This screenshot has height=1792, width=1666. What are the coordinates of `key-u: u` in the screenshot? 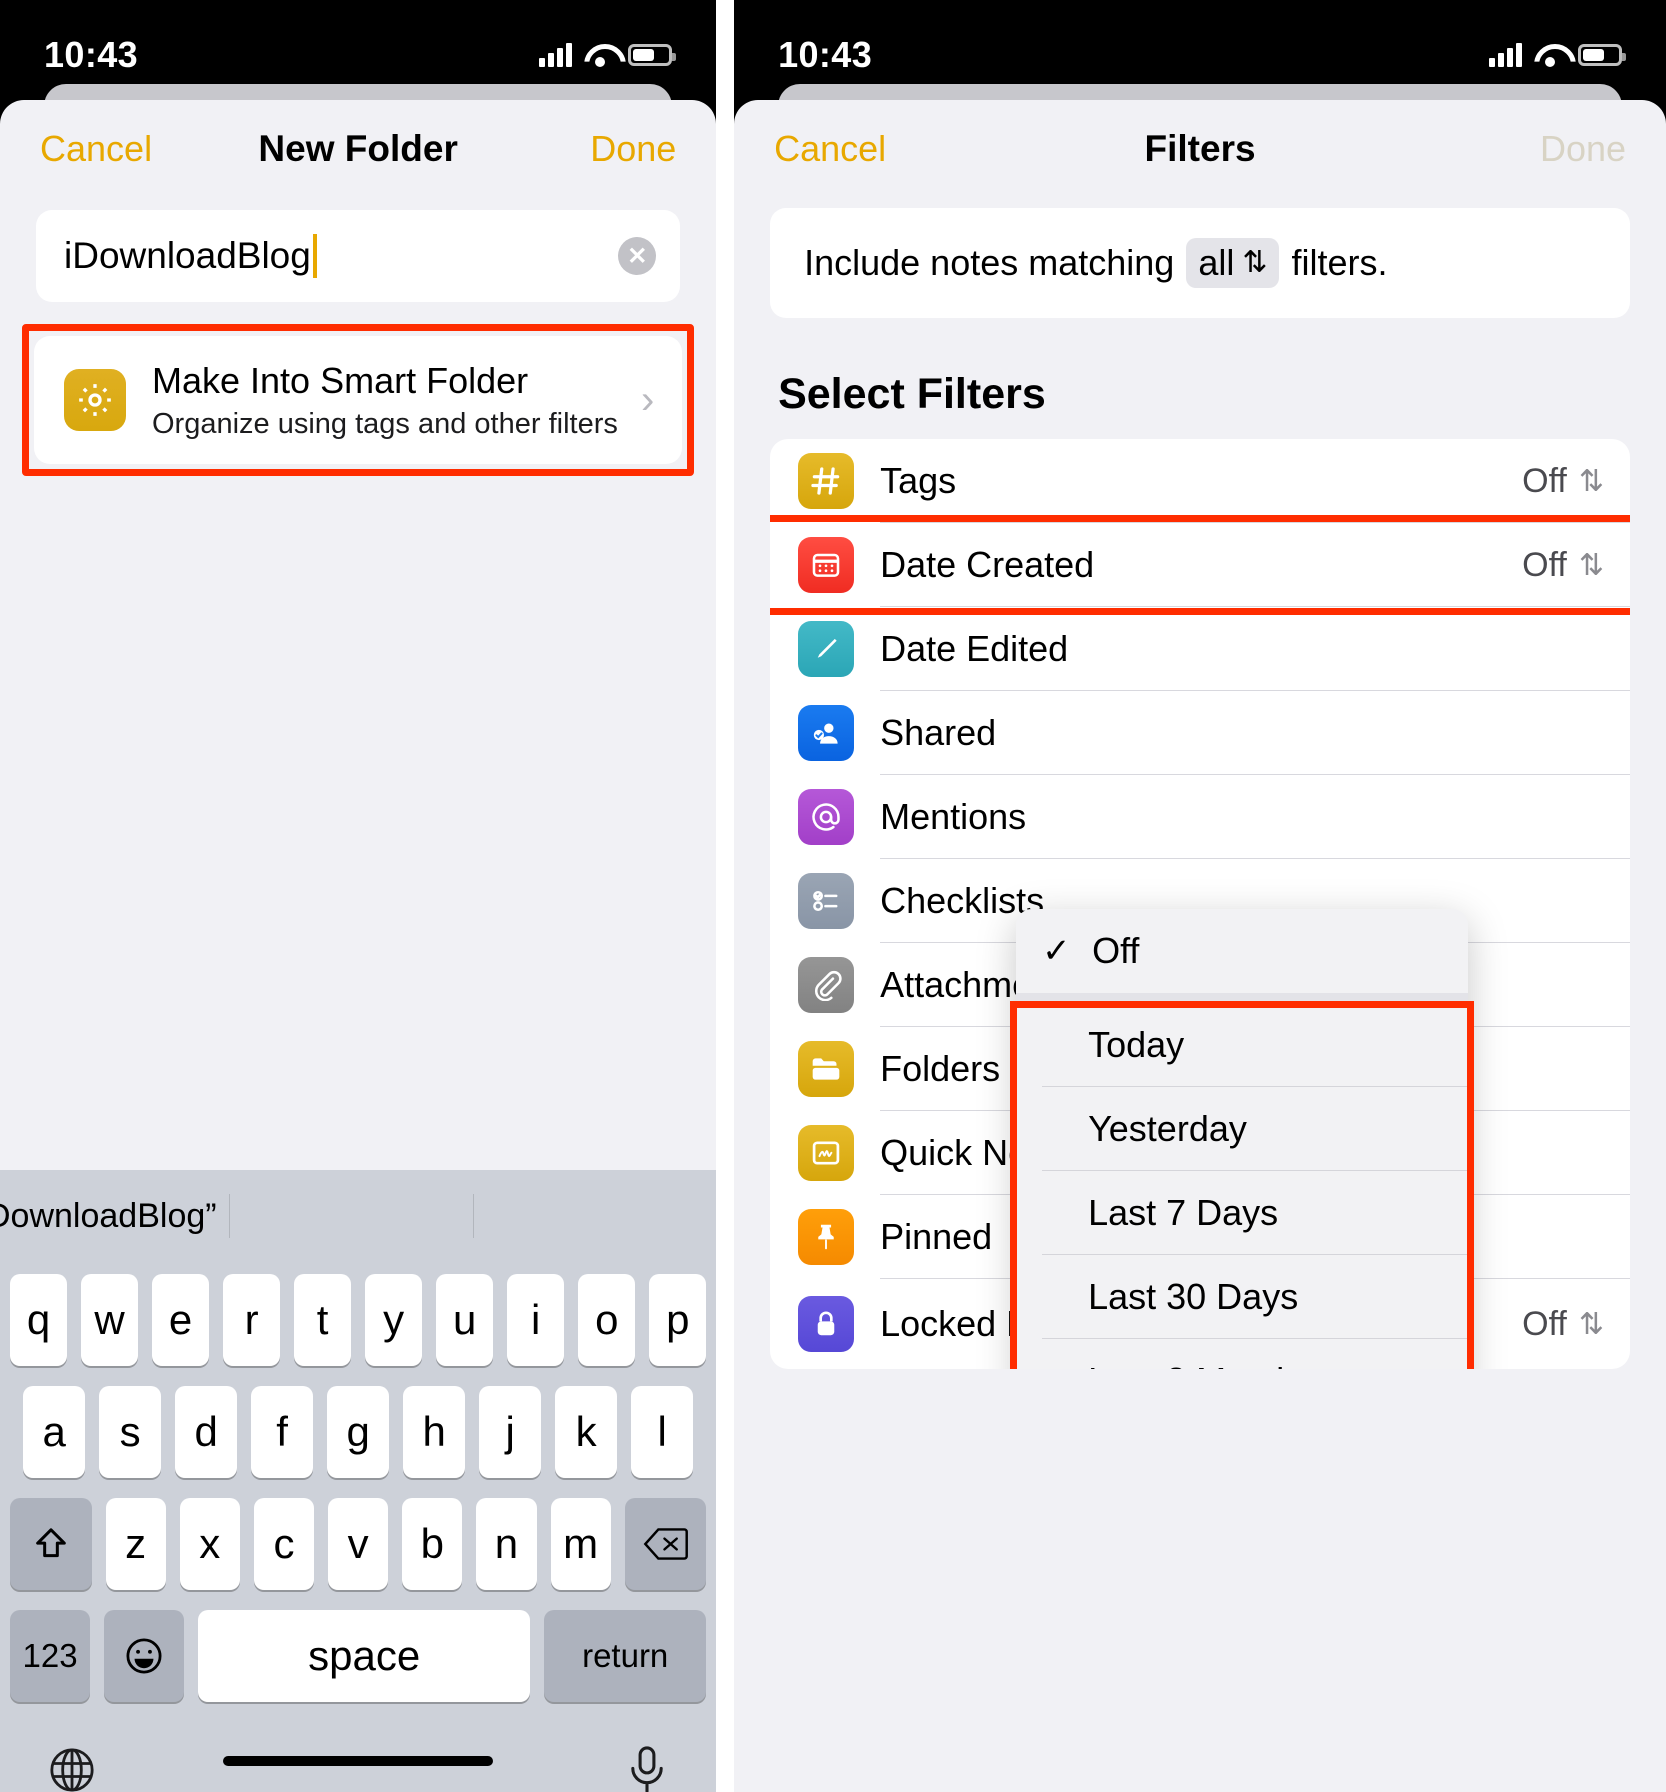 It's located at (465, 1320).